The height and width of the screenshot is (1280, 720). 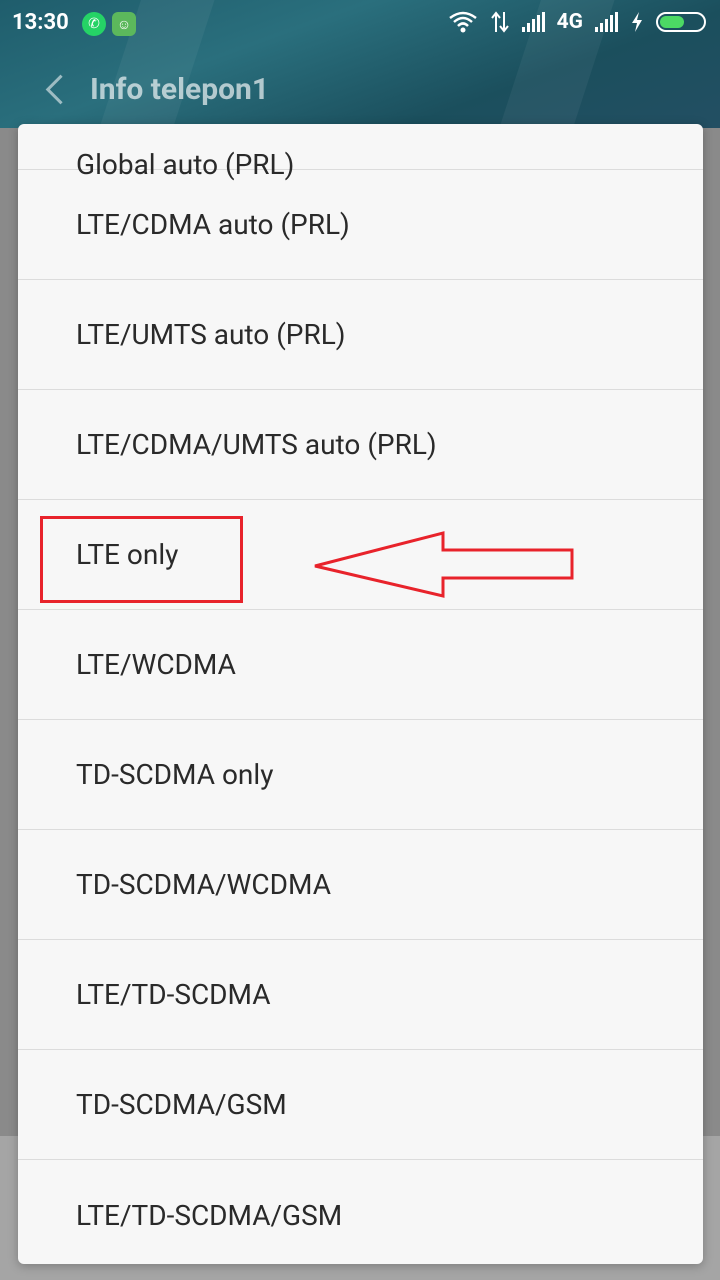 I want to click on status-icons: 4G, so click(x=577, y=22).